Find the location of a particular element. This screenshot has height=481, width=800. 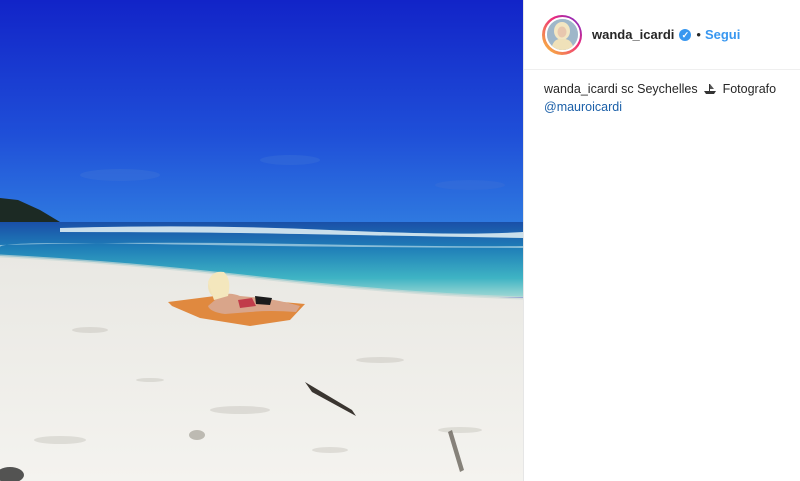

profile-picture-icon is located at coordinates (562, 34).